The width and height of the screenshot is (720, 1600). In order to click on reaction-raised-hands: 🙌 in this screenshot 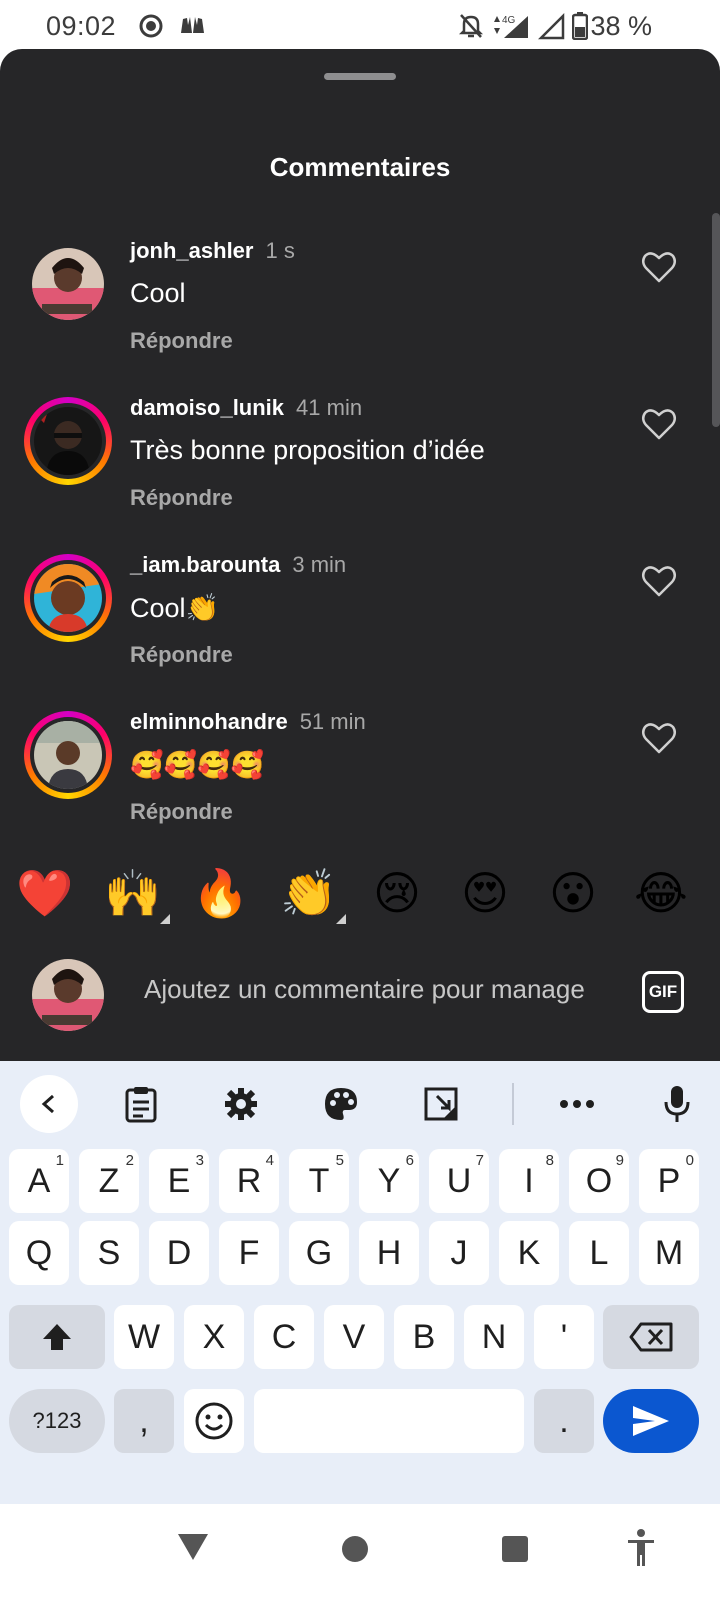, I will do `click(136, 893)`.